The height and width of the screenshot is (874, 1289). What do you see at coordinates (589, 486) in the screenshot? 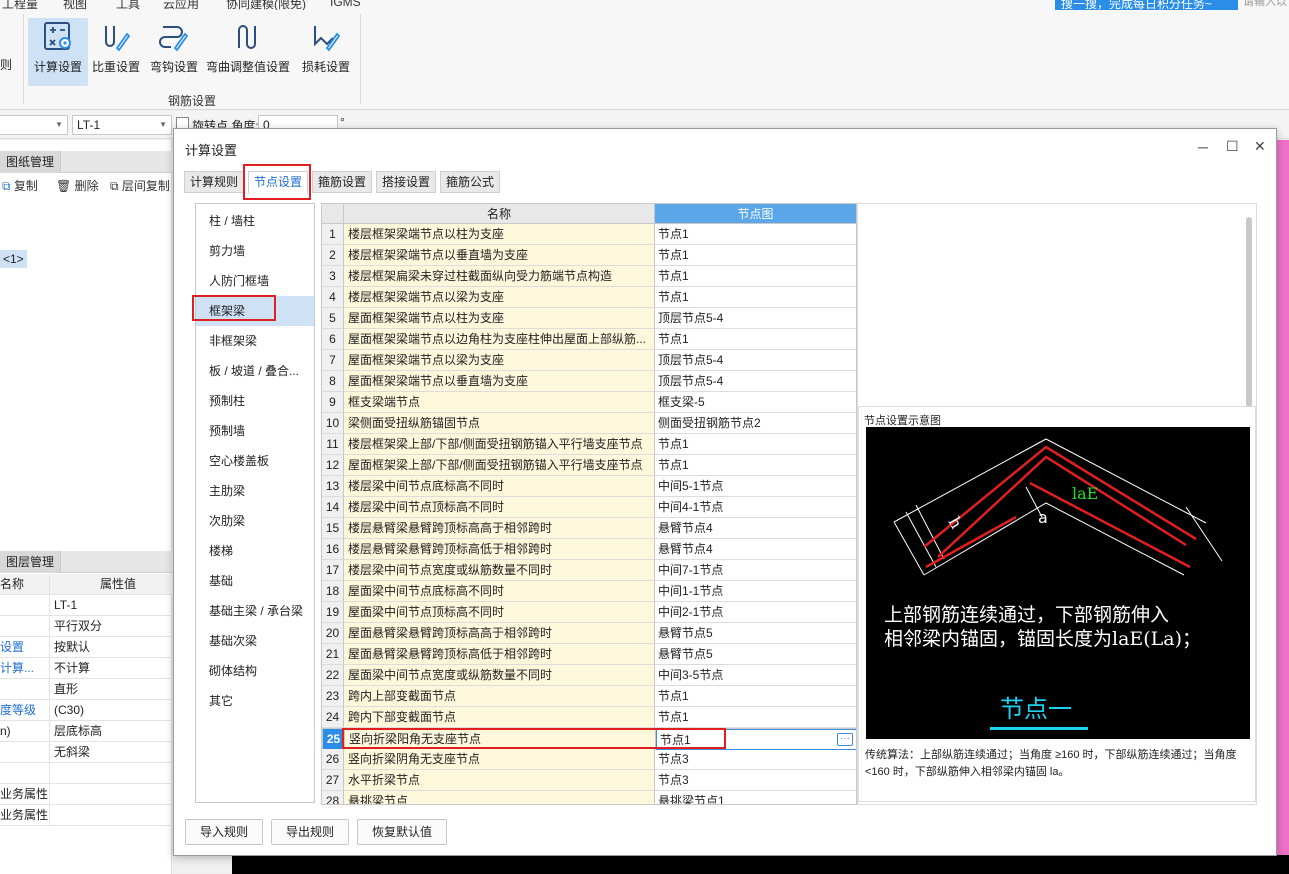
I see `table-row: 13 楼层梁中间节点底标高不同时 中间5-1节点` at bounding box center [589, 486].